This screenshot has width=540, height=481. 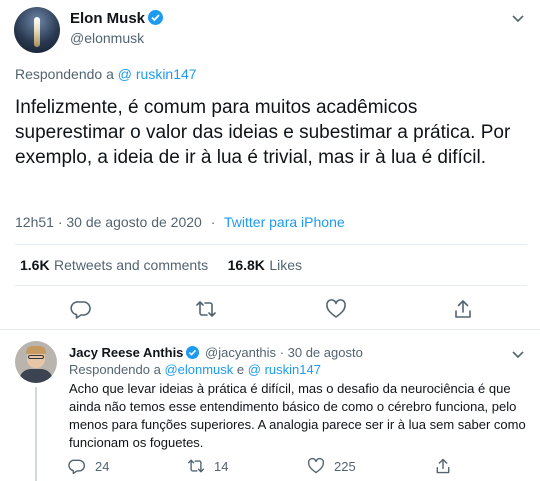 What do you see at coordinates (240, 369) in the screenshot?
I see `replying-to-and: e` at bounding box center [240, 369].